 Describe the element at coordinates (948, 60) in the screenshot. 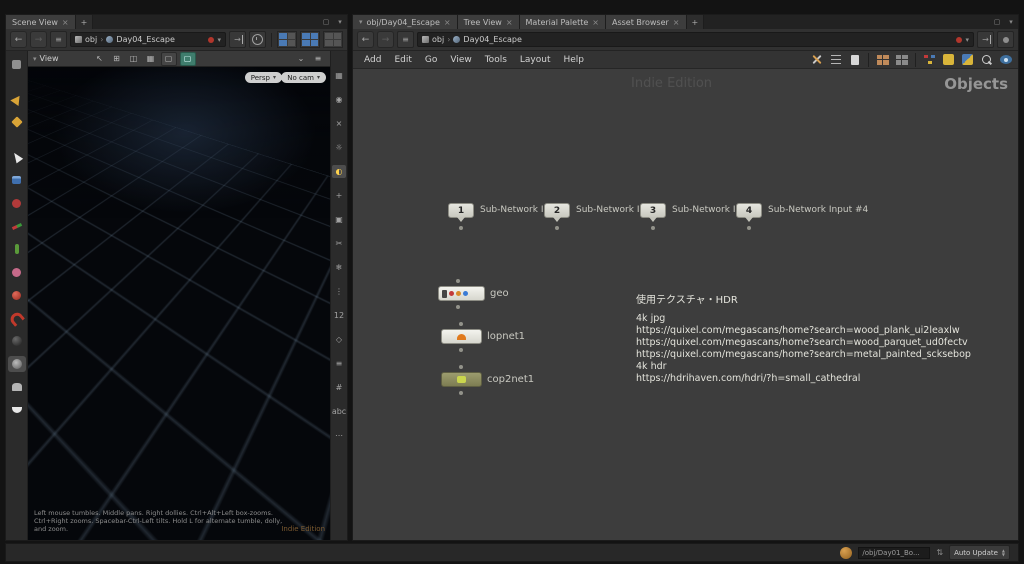

I see `sticky-note-icon` at that location.